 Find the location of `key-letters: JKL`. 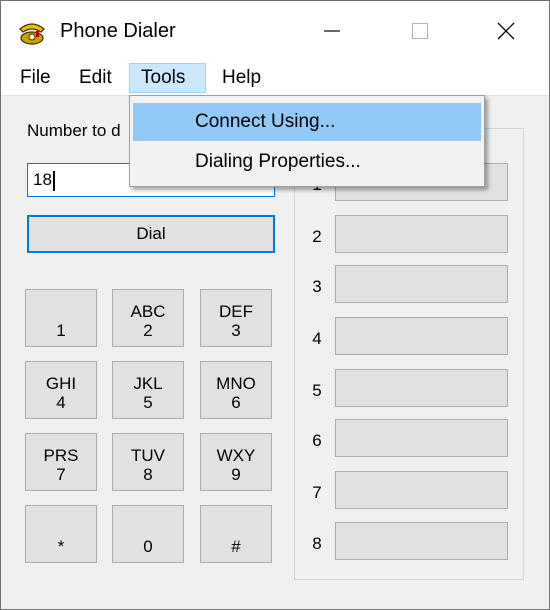

key-letters: JKL is located at coordinates (148, 383).